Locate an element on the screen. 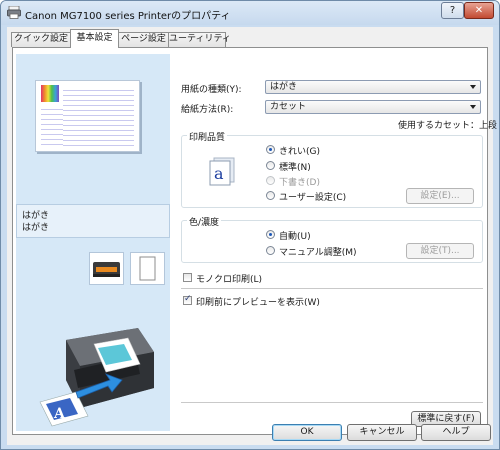  quality-standard-radio is located at coordinates (270, 165).